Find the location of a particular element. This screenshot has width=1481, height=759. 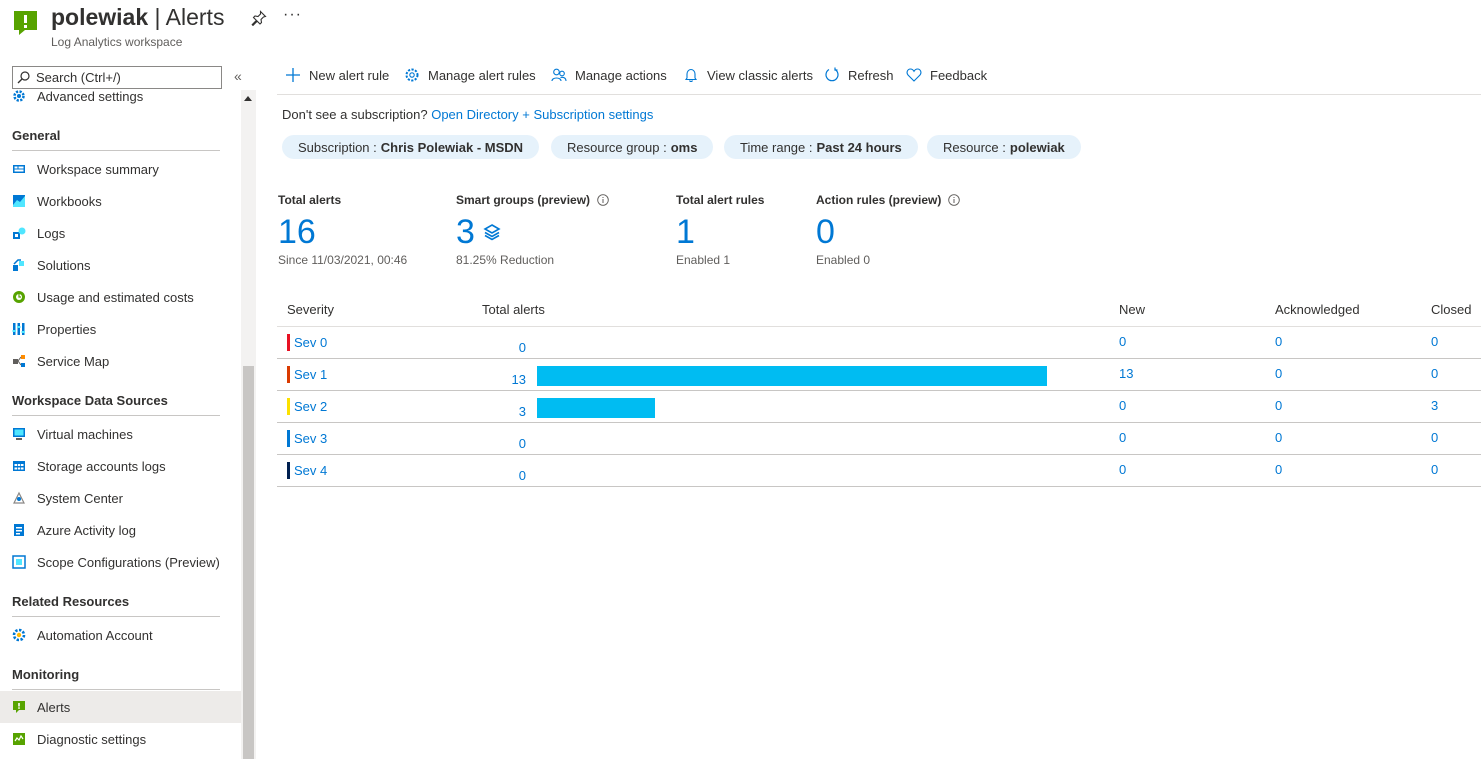

closed-count: 3 is located at coordinates (1434, 405).